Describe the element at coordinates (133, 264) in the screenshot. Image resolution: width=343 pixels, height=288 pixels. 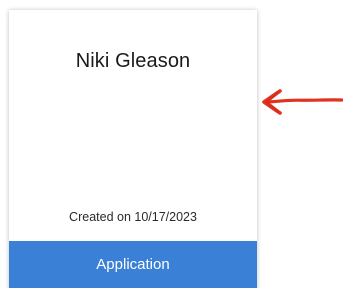
I see `application-button: Application` at that location.